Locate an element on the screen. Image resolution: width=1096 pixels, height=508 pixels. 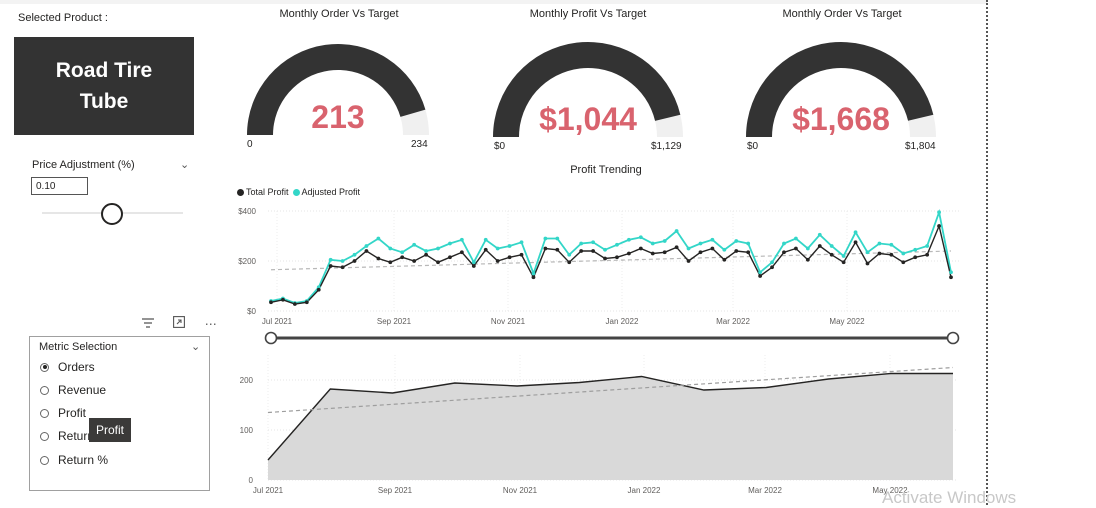
y-tick-label: 0 is located at coordinates (251, 480).